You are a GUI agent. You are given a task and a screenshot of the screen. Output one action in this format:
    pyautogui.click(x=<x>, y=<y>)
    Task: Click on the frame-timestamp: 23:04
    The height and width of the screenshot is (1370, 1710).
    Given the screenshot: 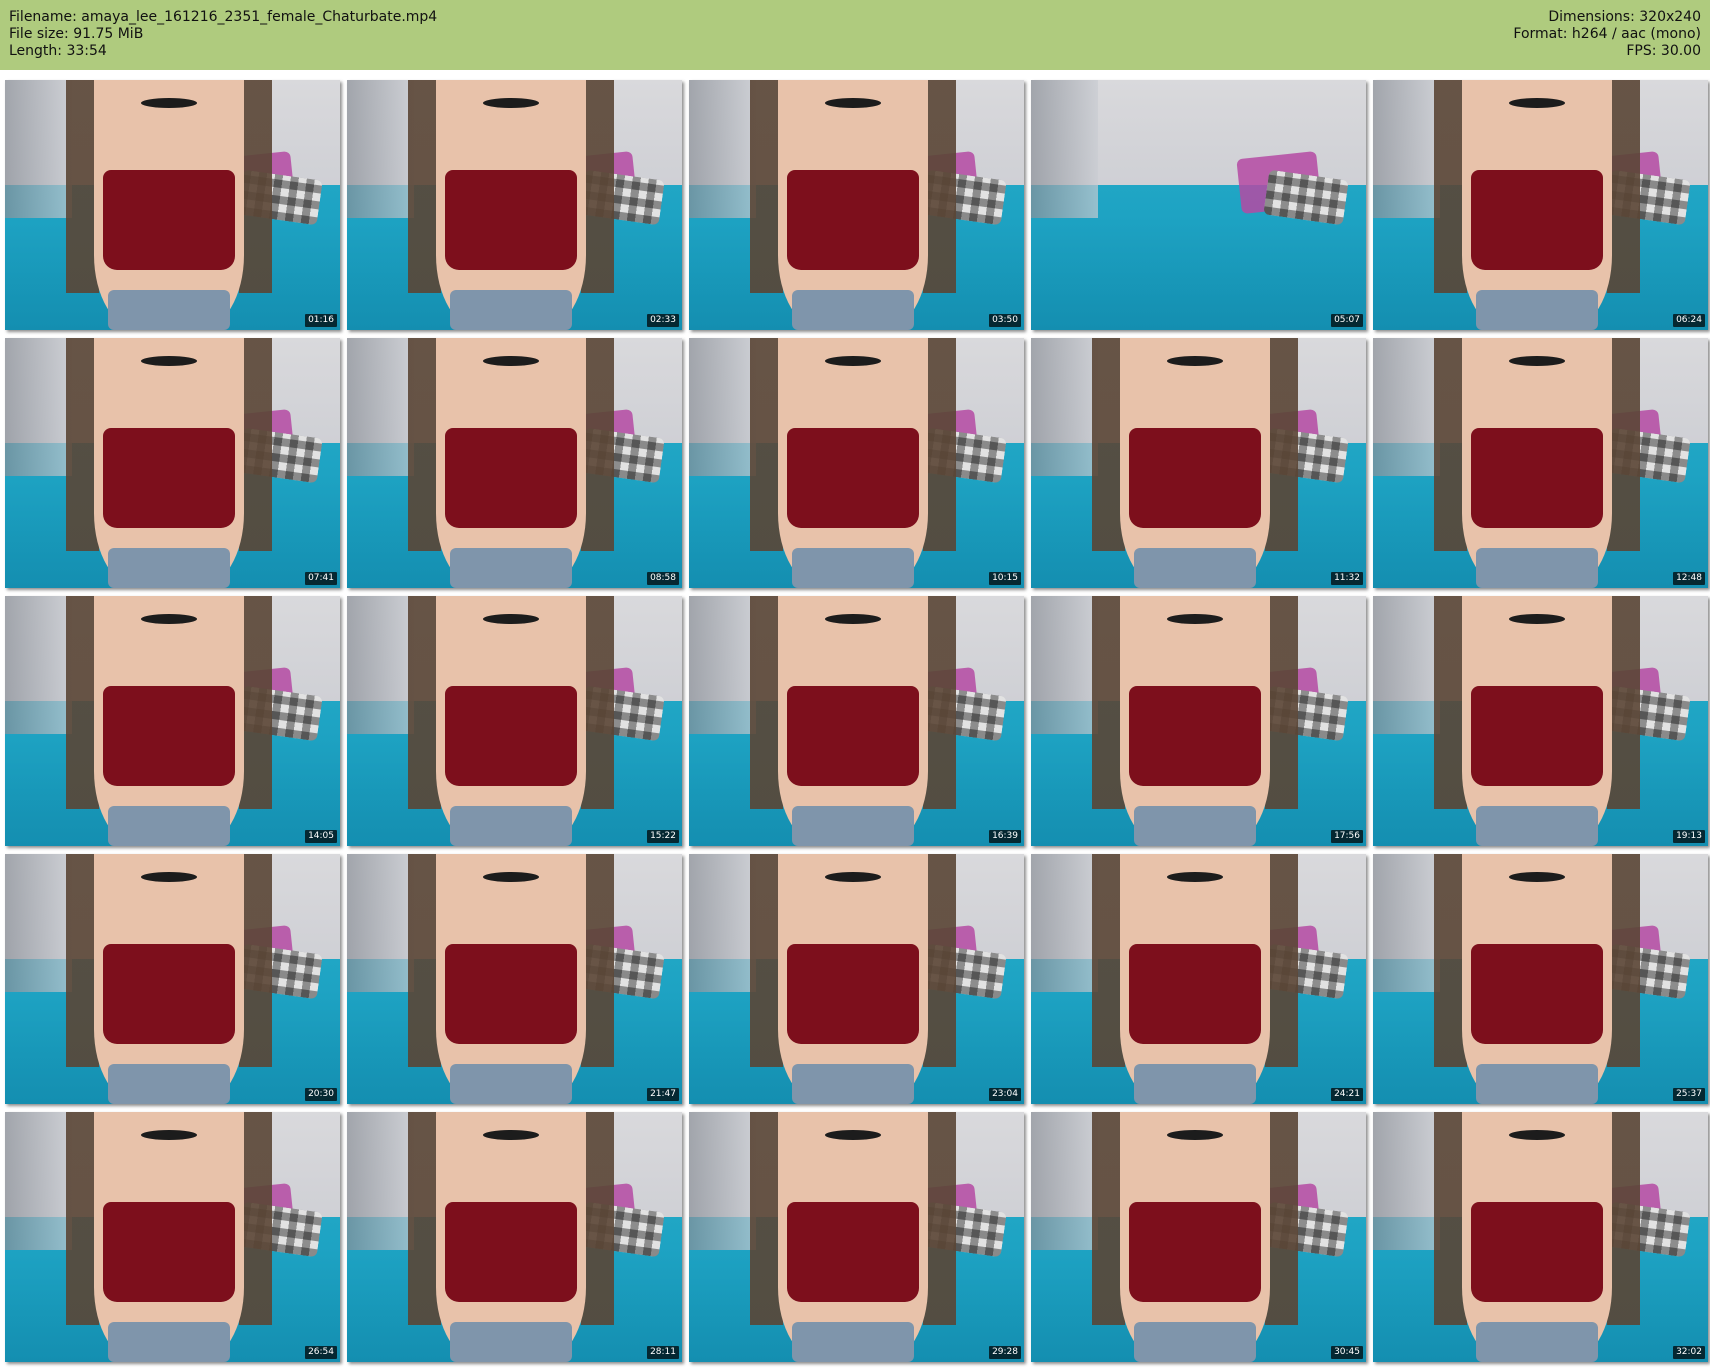 What is the action you would take?
    pyautogui.click(x=1005, y=1094)
    